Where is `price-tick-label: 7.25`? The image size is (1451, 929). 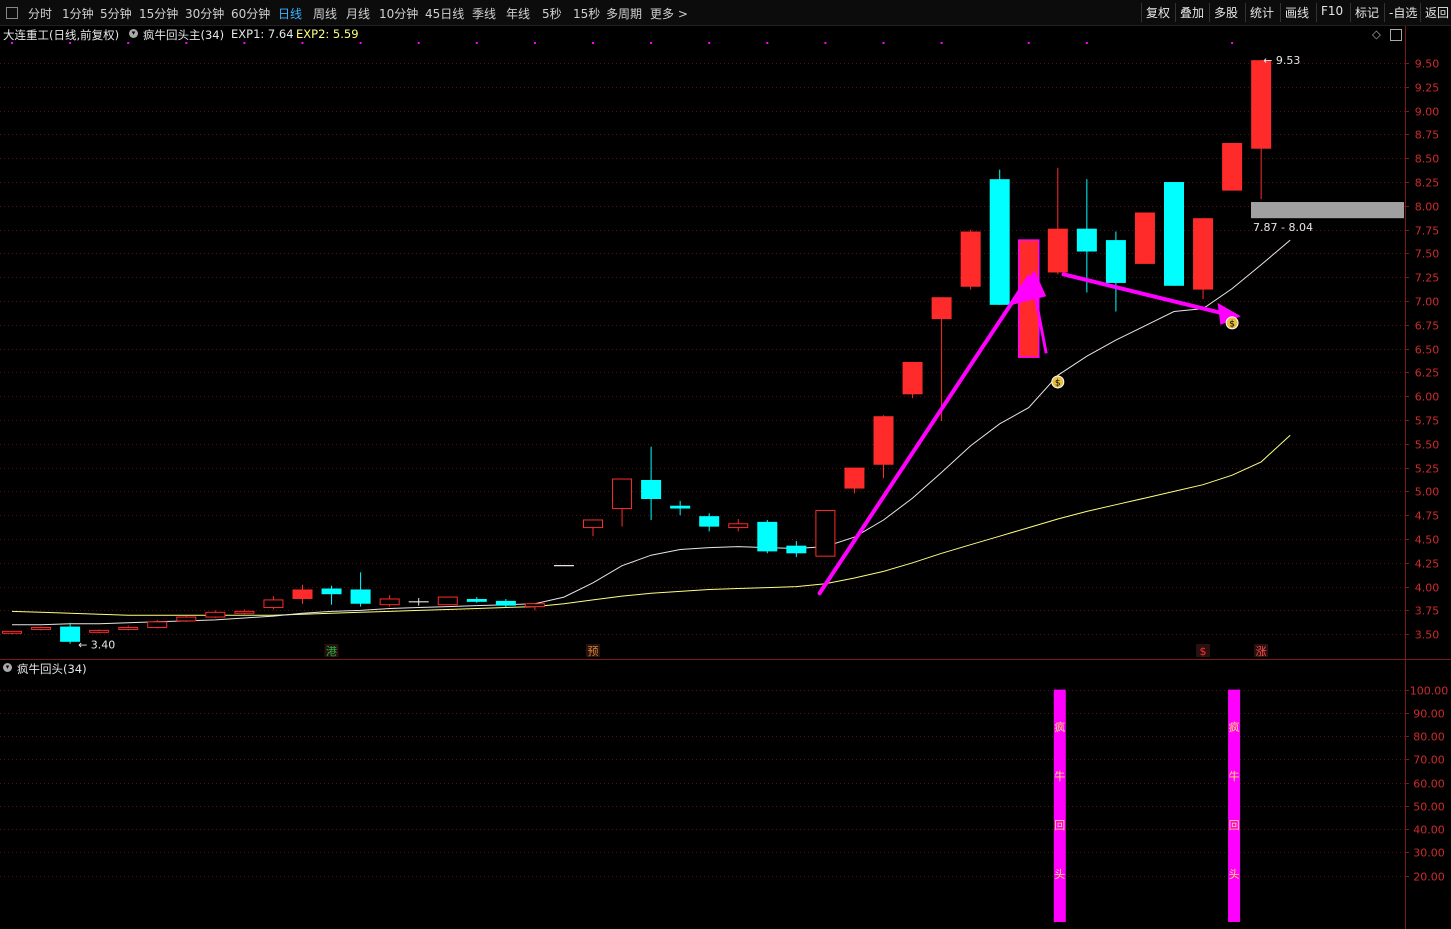
price-tick-label: 7.25 is located at coordinates (1427, 278).